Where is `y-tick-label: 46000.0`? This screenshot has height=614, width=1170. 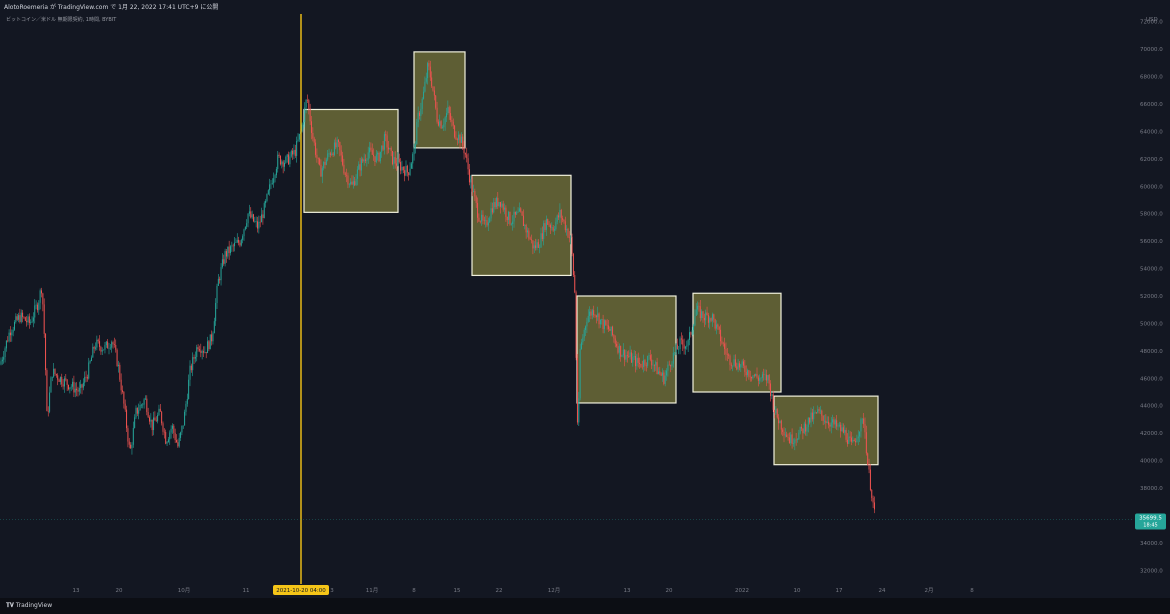 y-tick-label: 46000.0 is located at coordinates (1151, 379).